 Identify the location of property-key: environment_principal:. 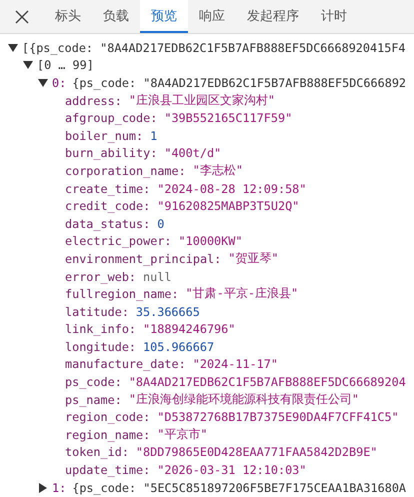
(143, 259).